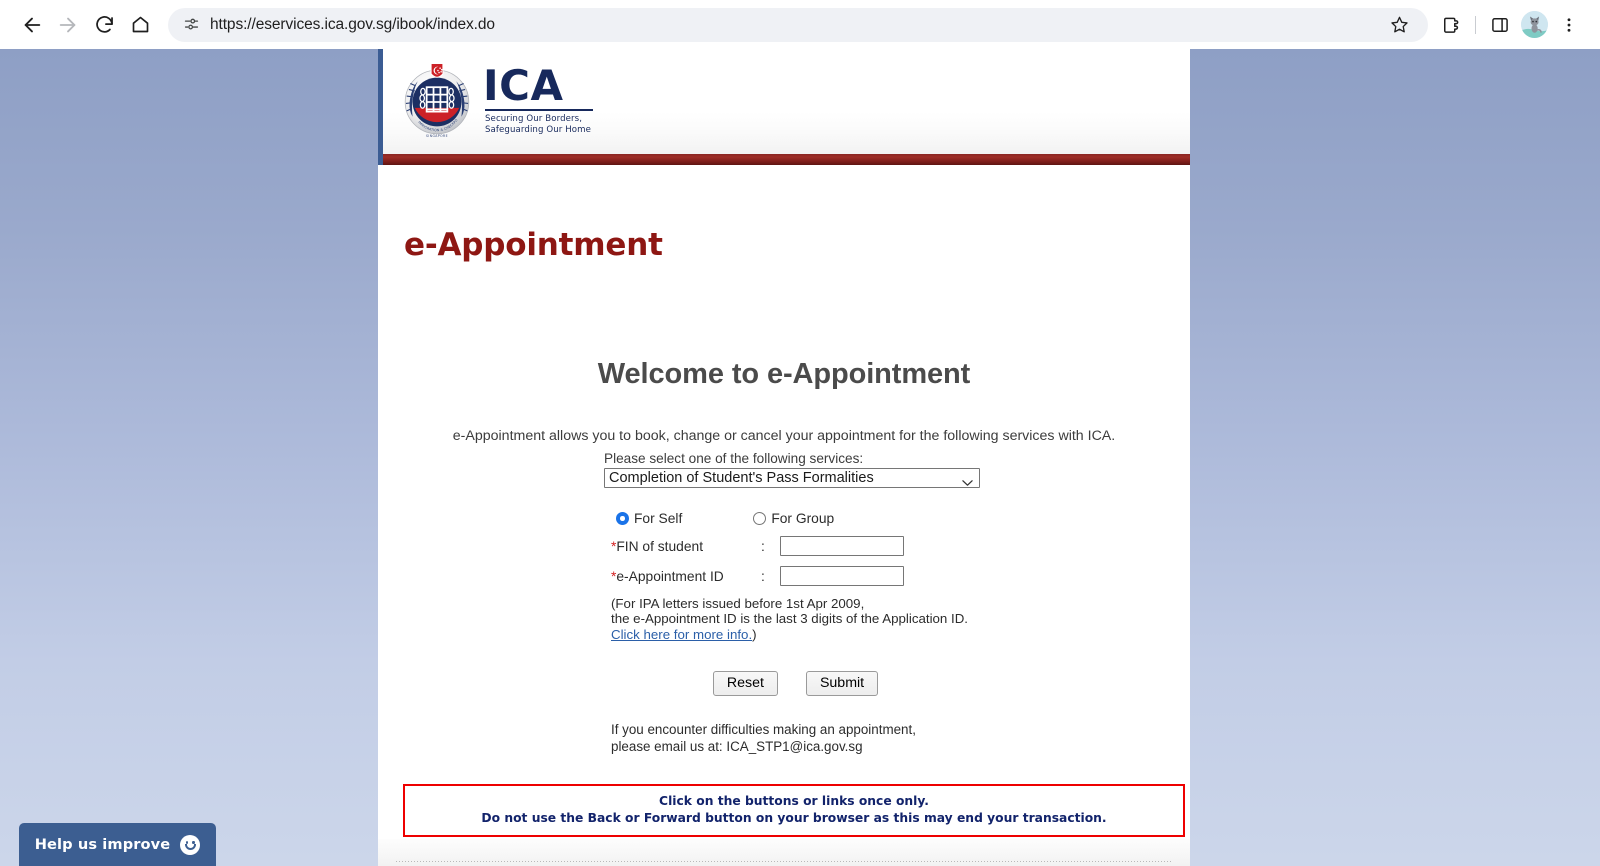 Image resolution: width=1600 pixels, height=866 pixels. I want to click on radio-for-group-dot, so click(760, 518).